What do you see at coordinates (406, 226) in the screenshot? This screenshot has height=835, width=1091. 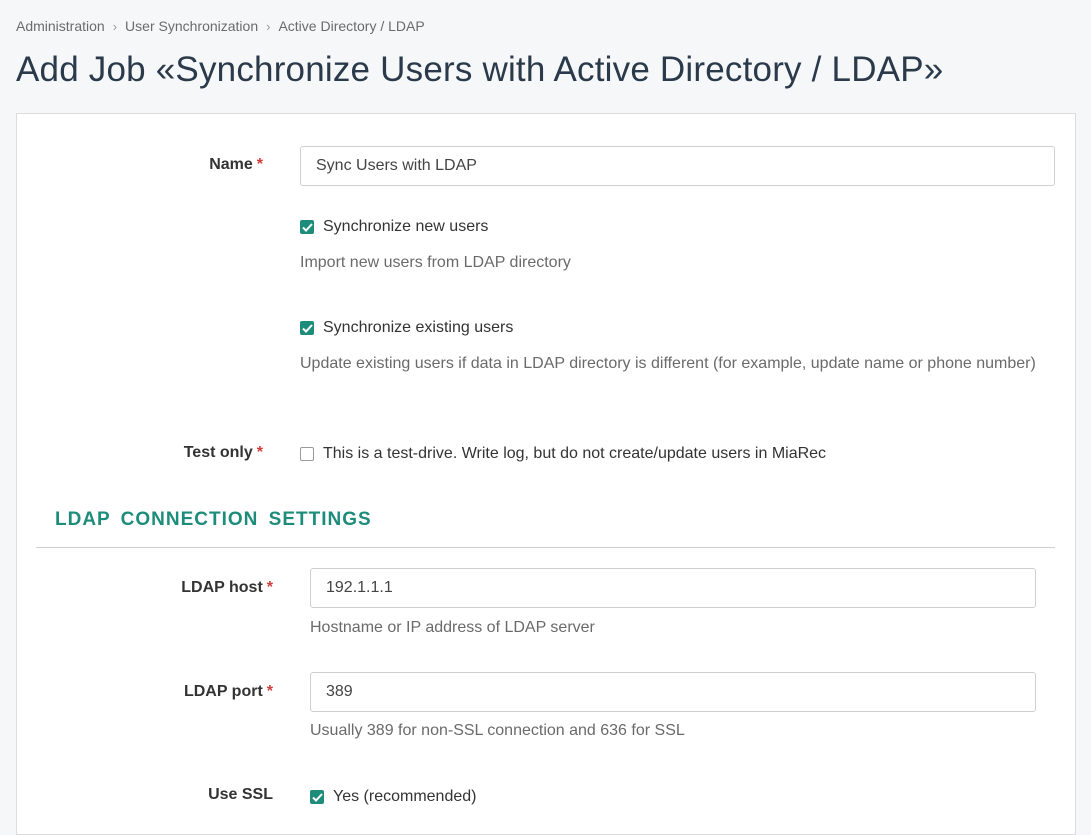 I see `sync-new-users-label: Synchronize new users` at bounding box center [406, 226].